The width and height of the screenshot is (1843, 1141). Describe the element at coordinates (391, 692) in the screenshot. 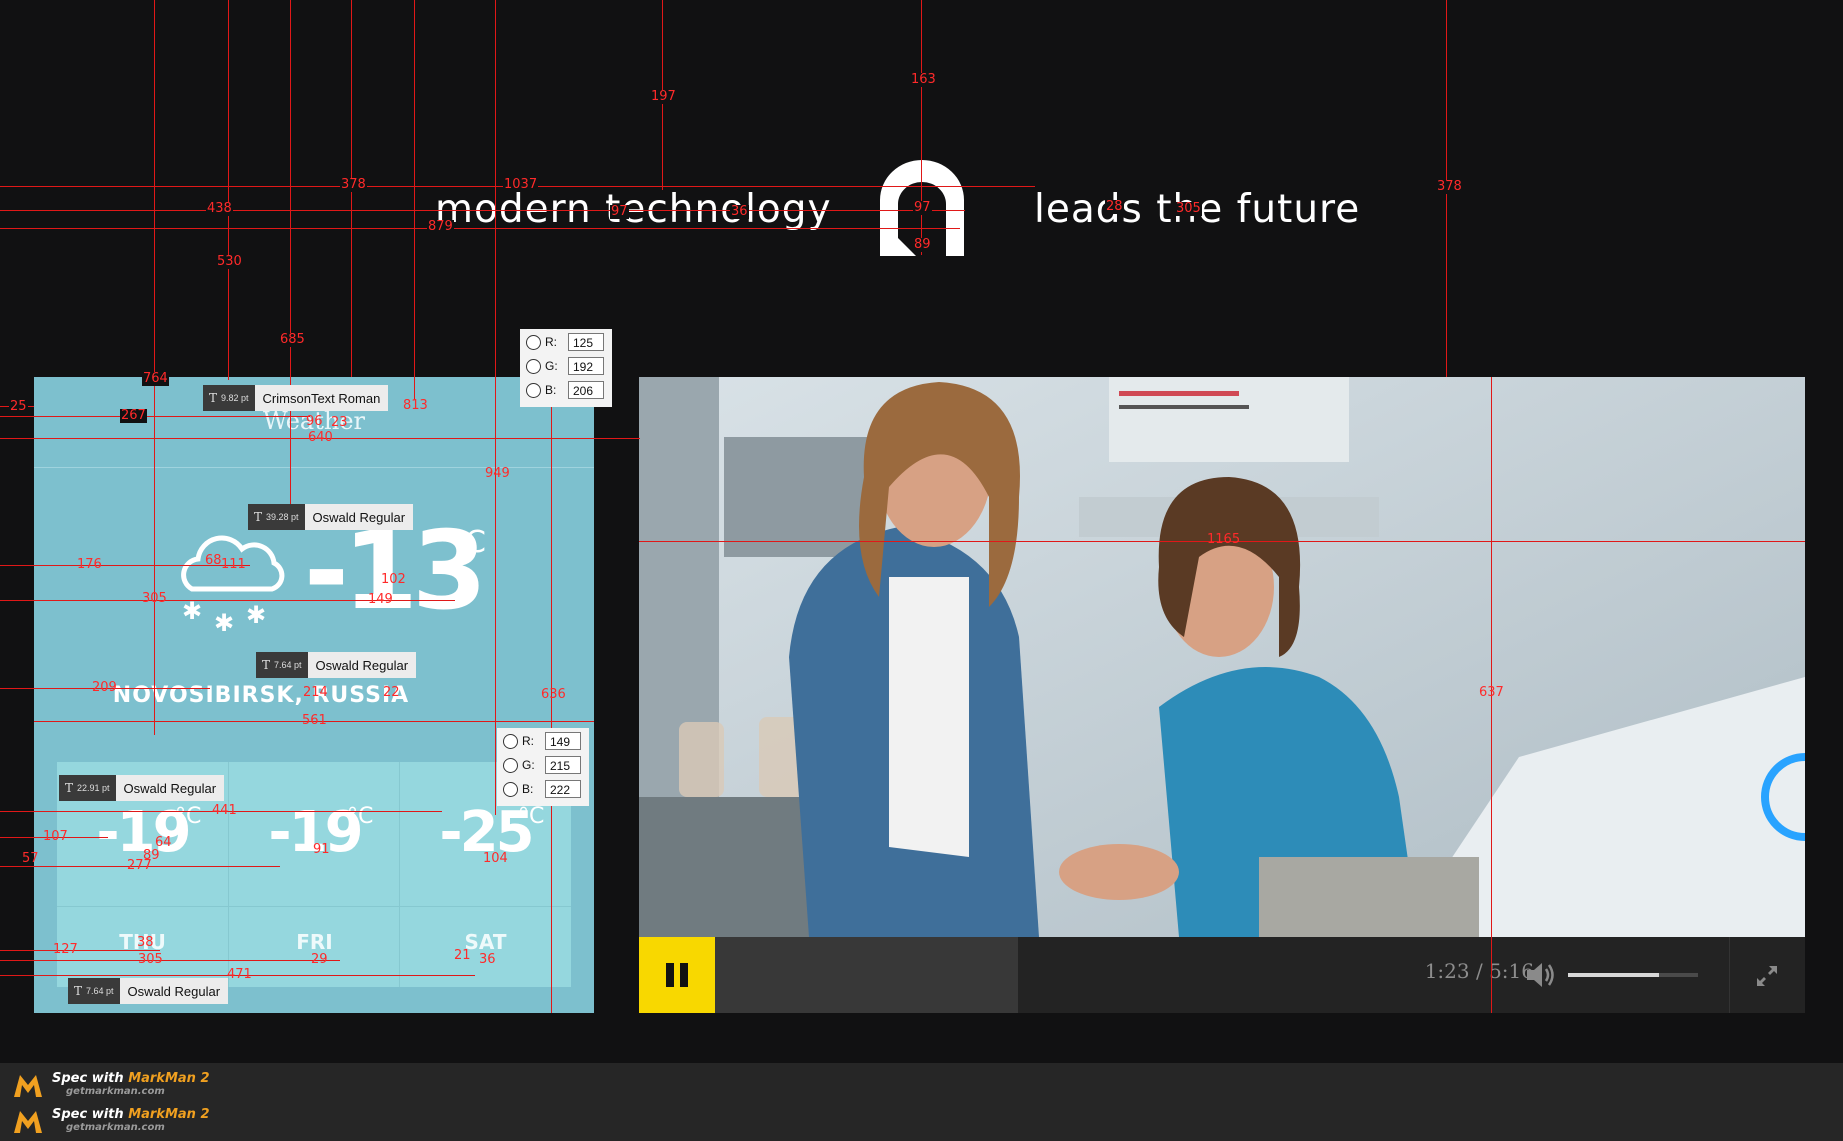

I see `measurement-label: 22` at that location.